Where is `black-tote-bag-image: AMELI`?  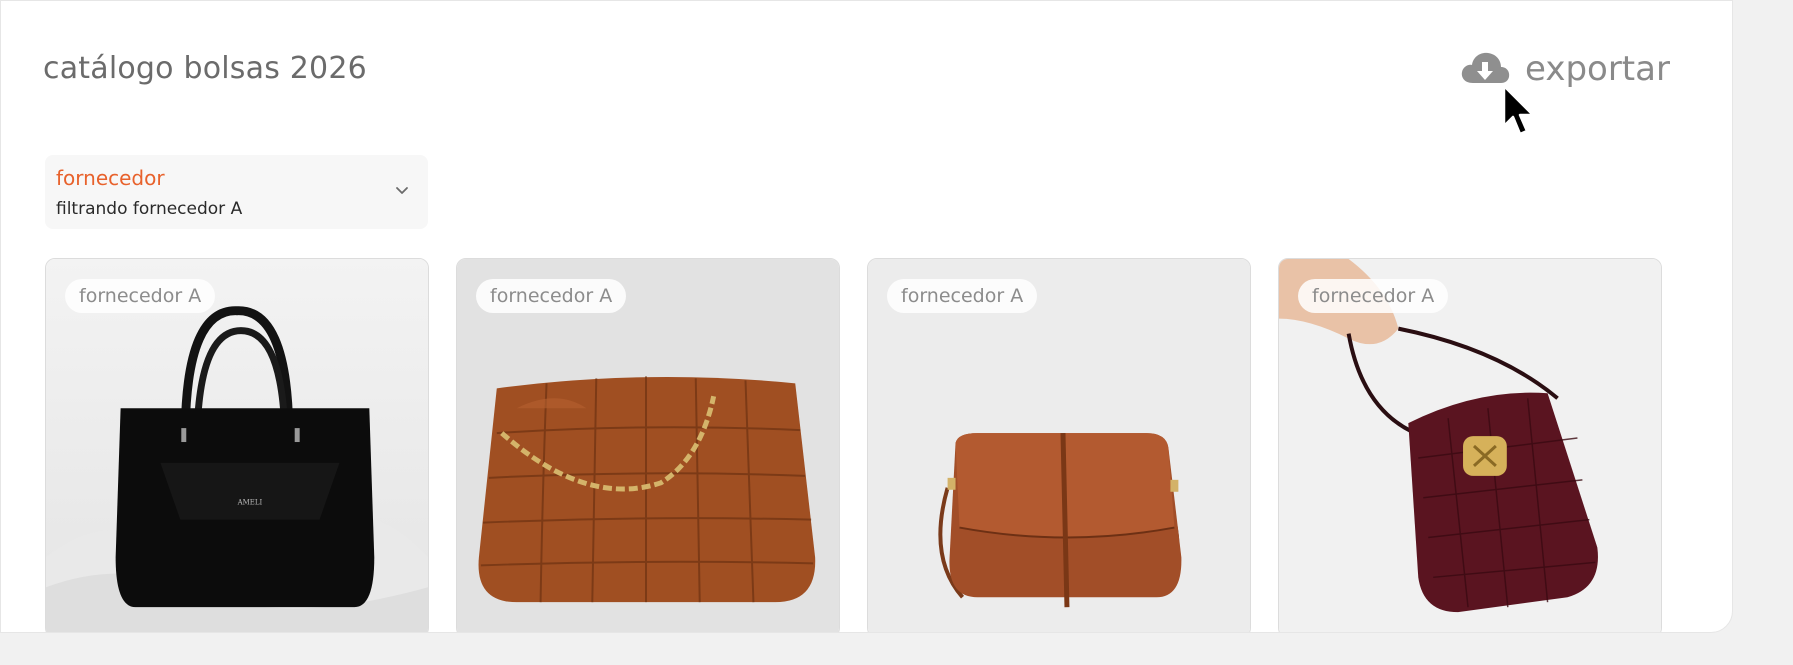
black-tote-bag-image: AMELI is located at coordinates (237, 445).